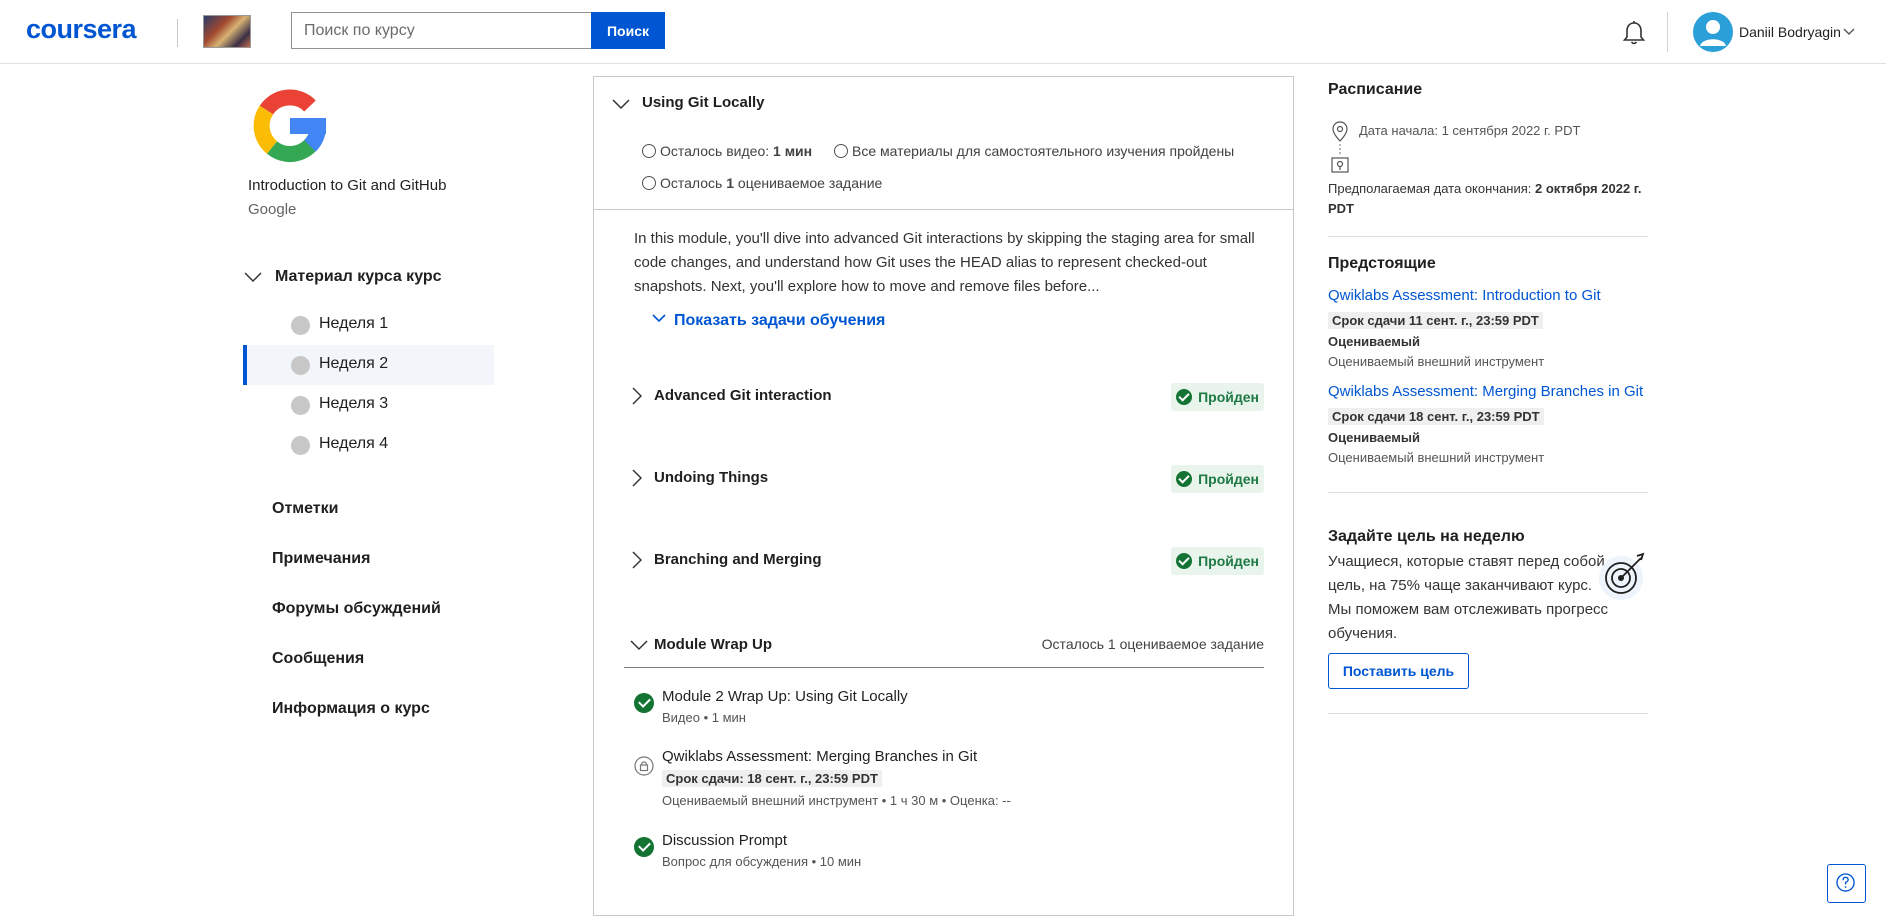 This screenshot has width=1886, height=922. I want to click on play-circle-icon, so click(649, 151).